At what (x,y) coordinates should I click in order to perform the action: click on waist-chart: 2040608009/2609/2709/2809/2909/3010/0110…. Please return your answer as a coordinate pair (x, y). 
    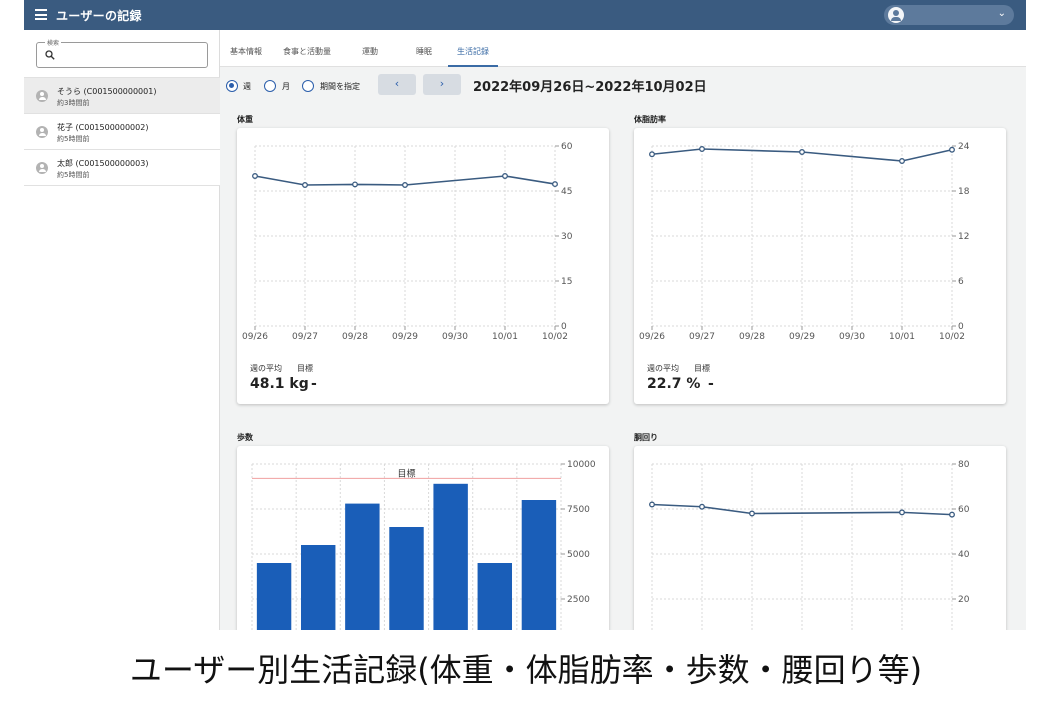
    Looking at the image, I should click on (809, 545).